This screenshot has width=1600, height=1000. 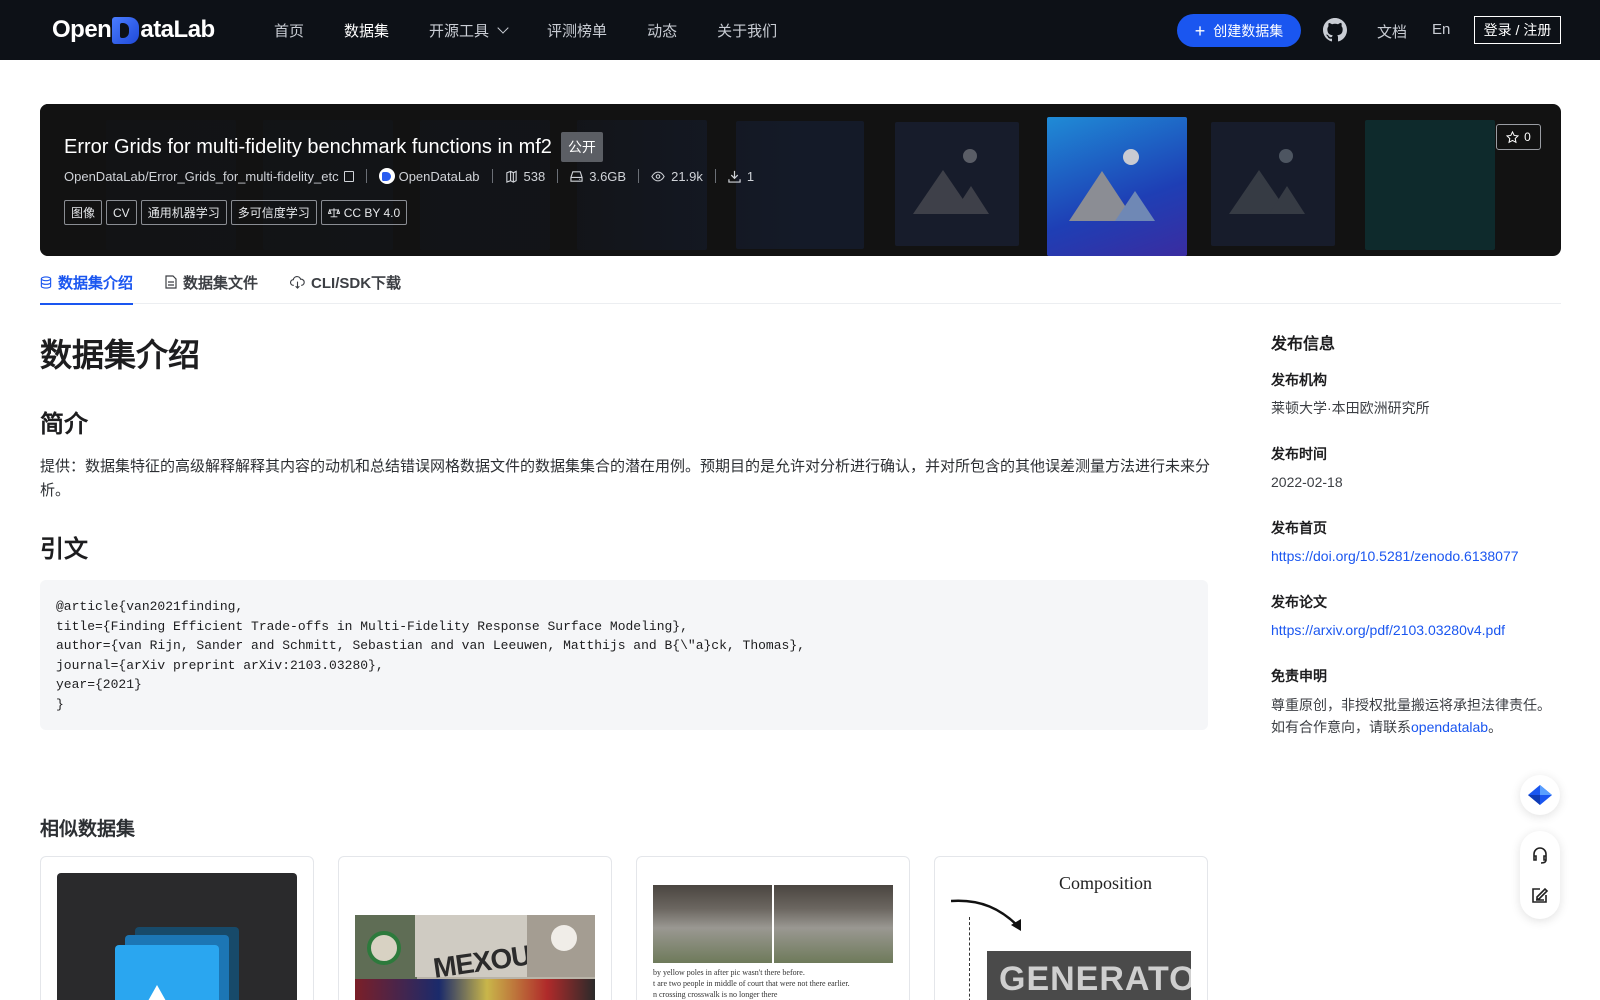 I want to click on nav-link-about: 关于我们, so click(x=747, y=30).